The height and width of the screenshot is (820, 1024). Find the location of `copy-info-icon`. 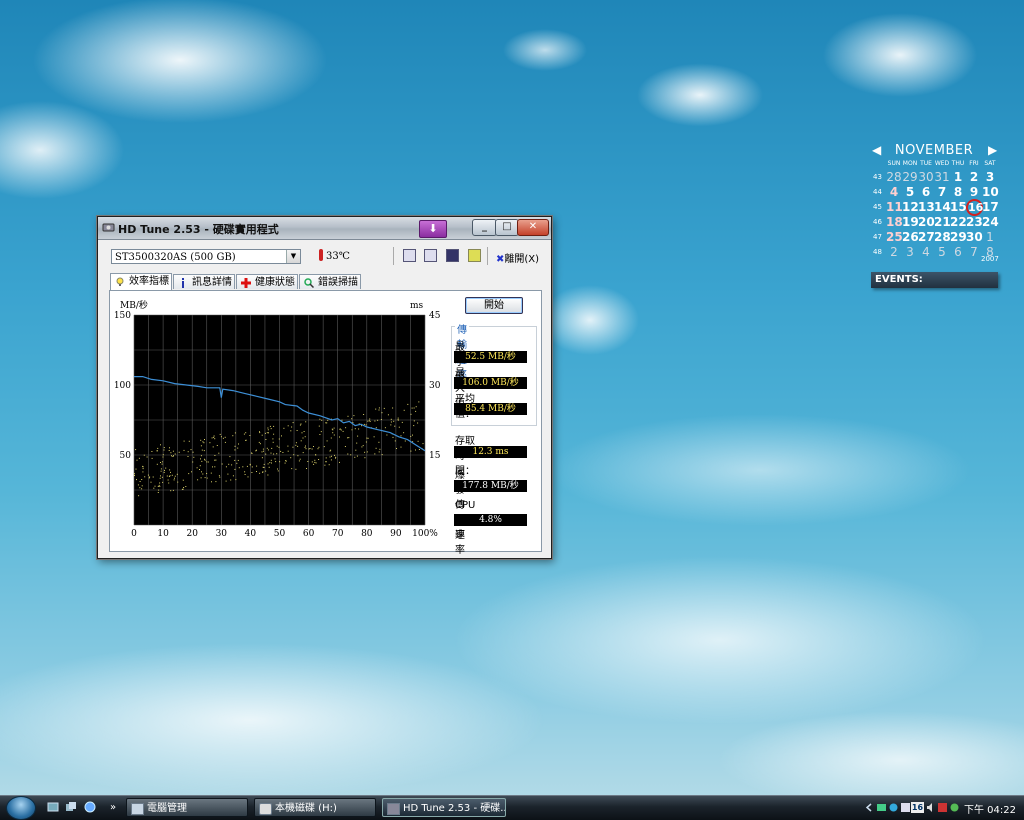

copy-info-icon is located at coordinates (409, 255).